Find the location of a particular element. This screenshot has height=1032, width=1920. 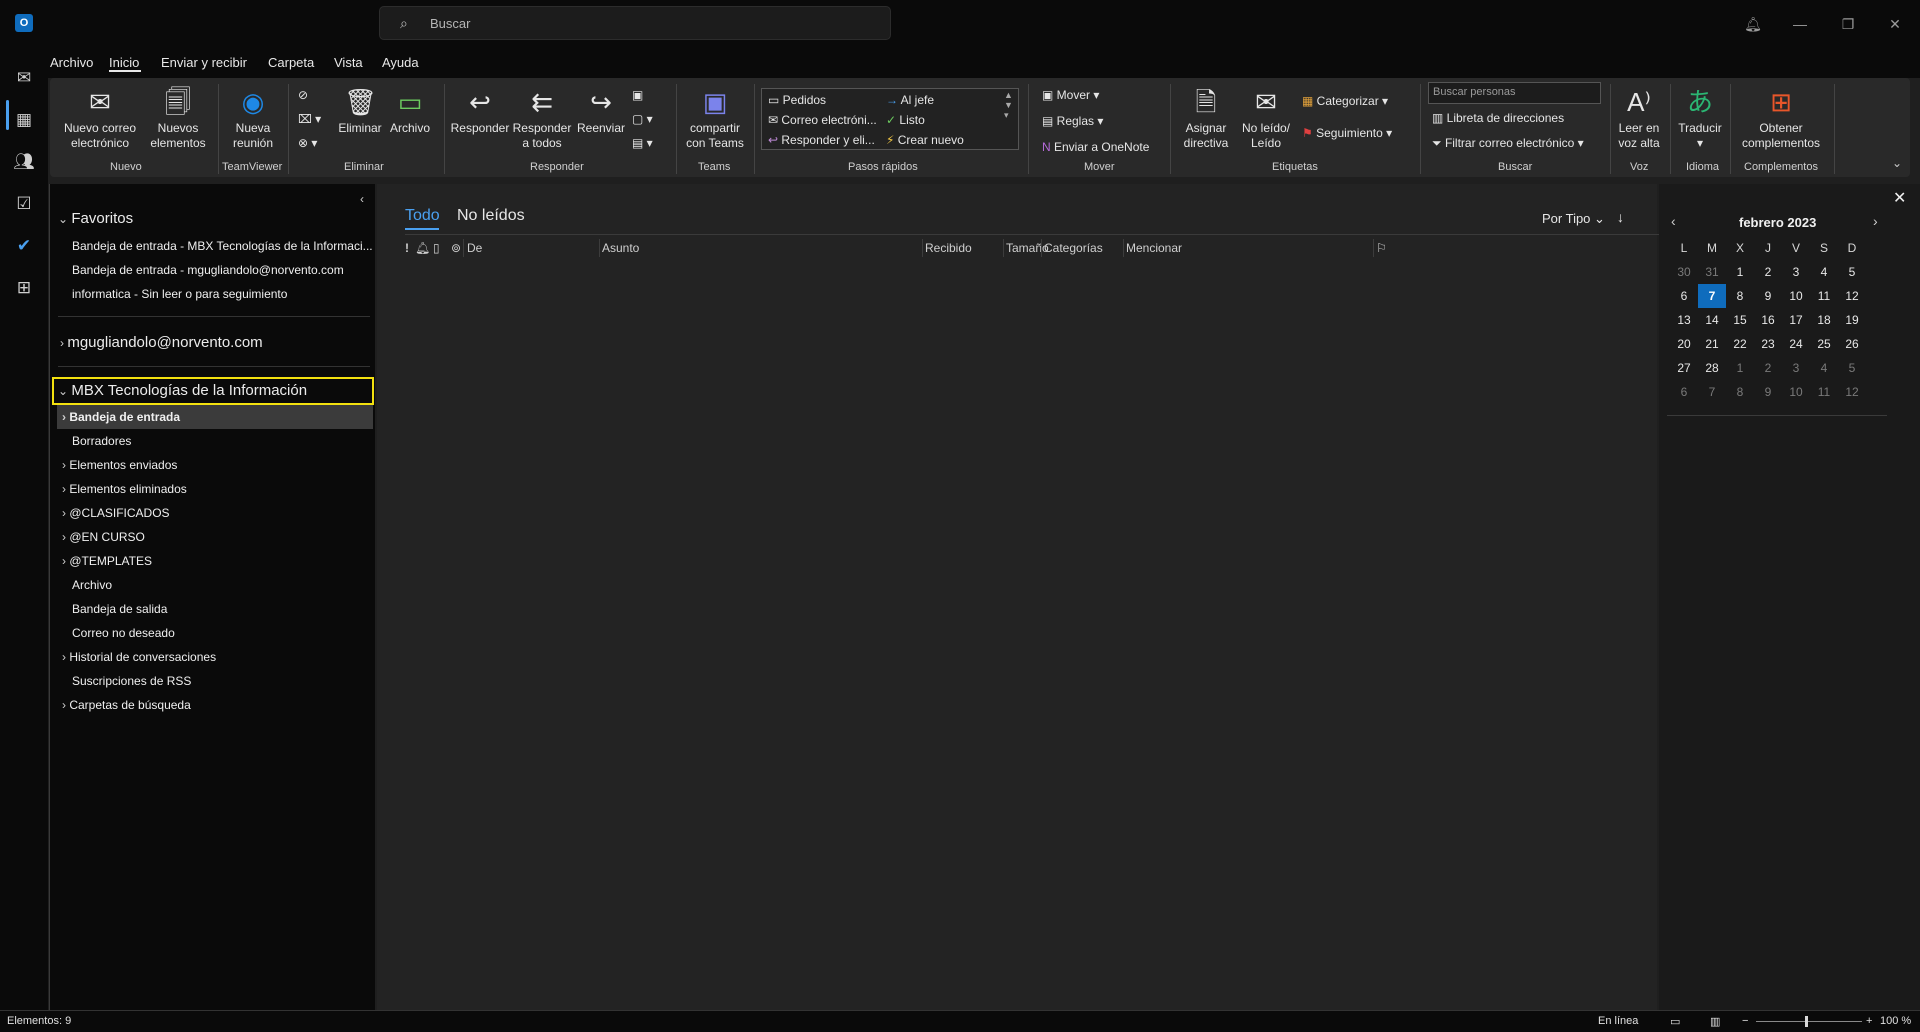

folder-item: Suscripciones de RSS is located at coordinates (131, 681).